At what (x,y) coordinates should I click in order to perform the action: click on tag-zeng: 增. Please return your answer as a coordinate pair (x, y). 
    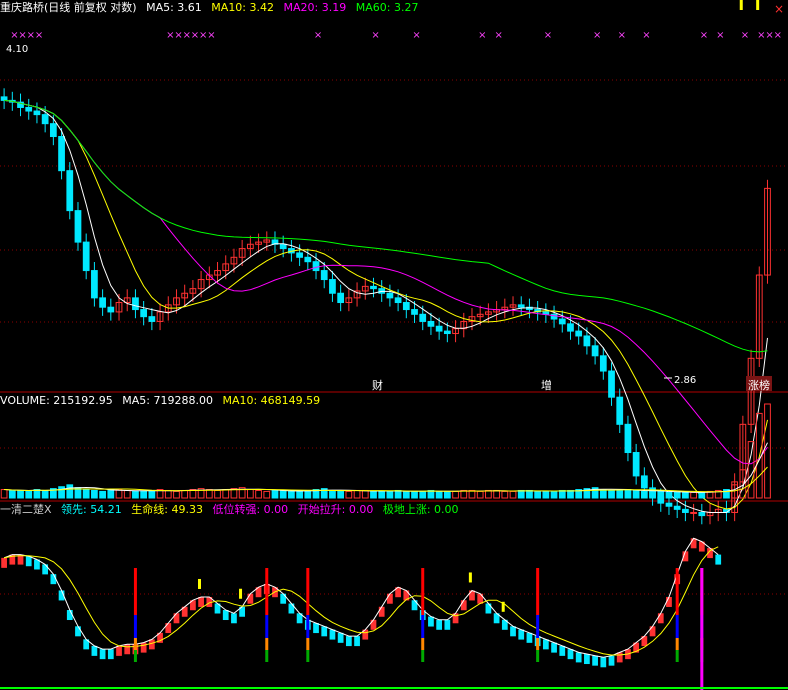
    Looking at the image, I should click on (546, 385).